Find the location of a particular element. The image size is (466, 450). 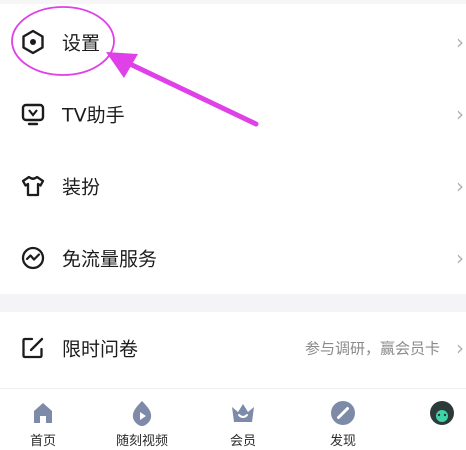

tab-discover: 发现 is located at coordinates (343, 419).